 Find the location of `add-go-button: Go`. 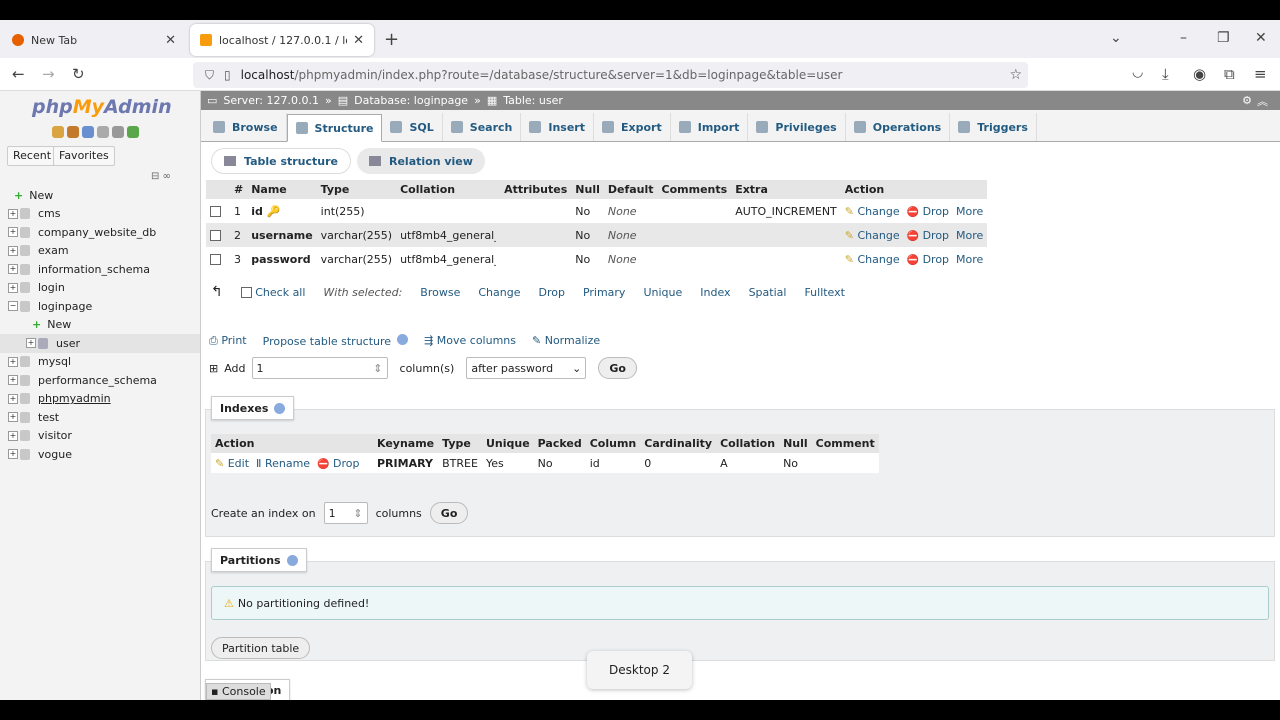

add-go-button: Go is located at coordinates (617, 368).